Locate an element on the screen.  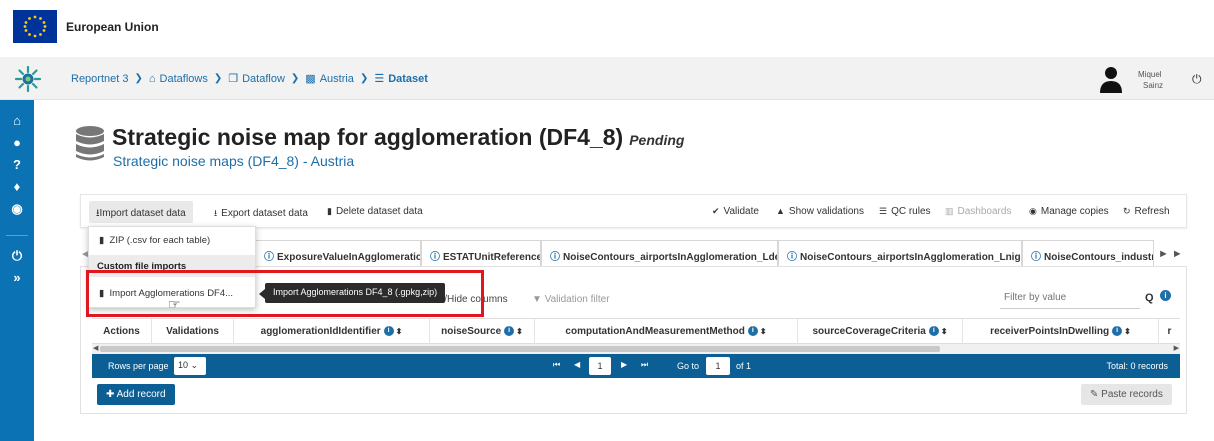
filter-icon: ▼ is located at coordinates (537, 299).